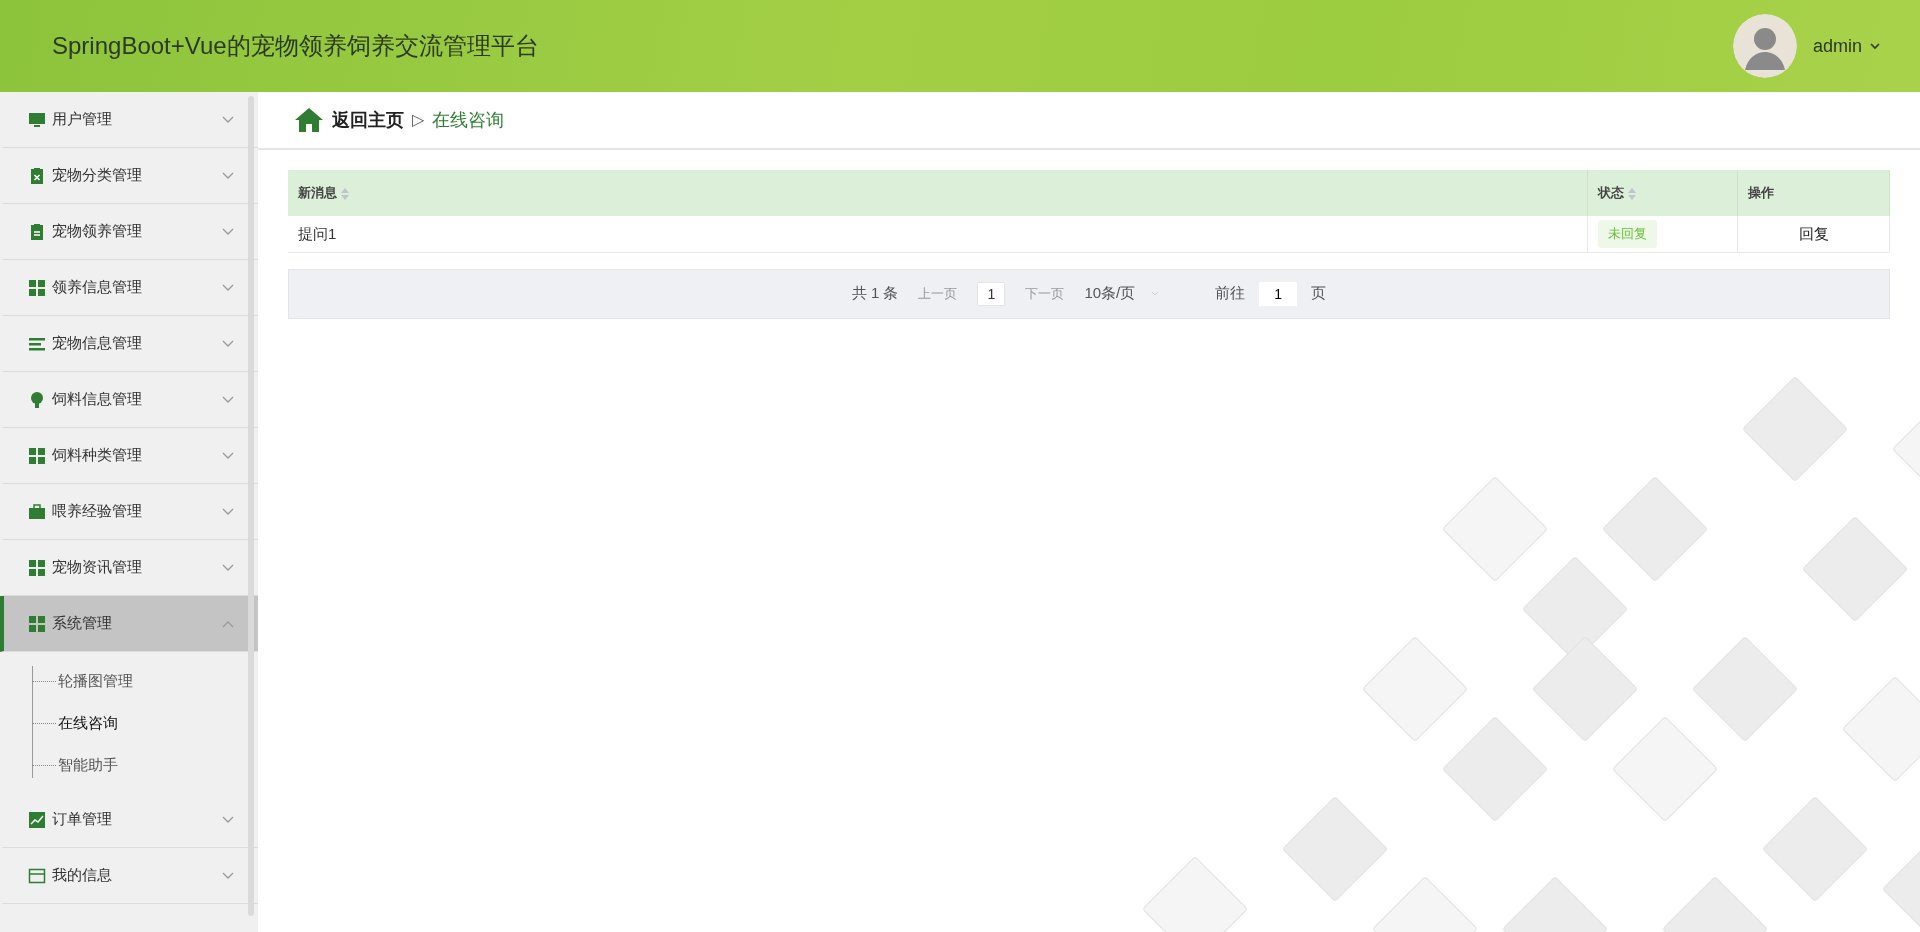  I want to click on page-number: 1, so click(991, 293).